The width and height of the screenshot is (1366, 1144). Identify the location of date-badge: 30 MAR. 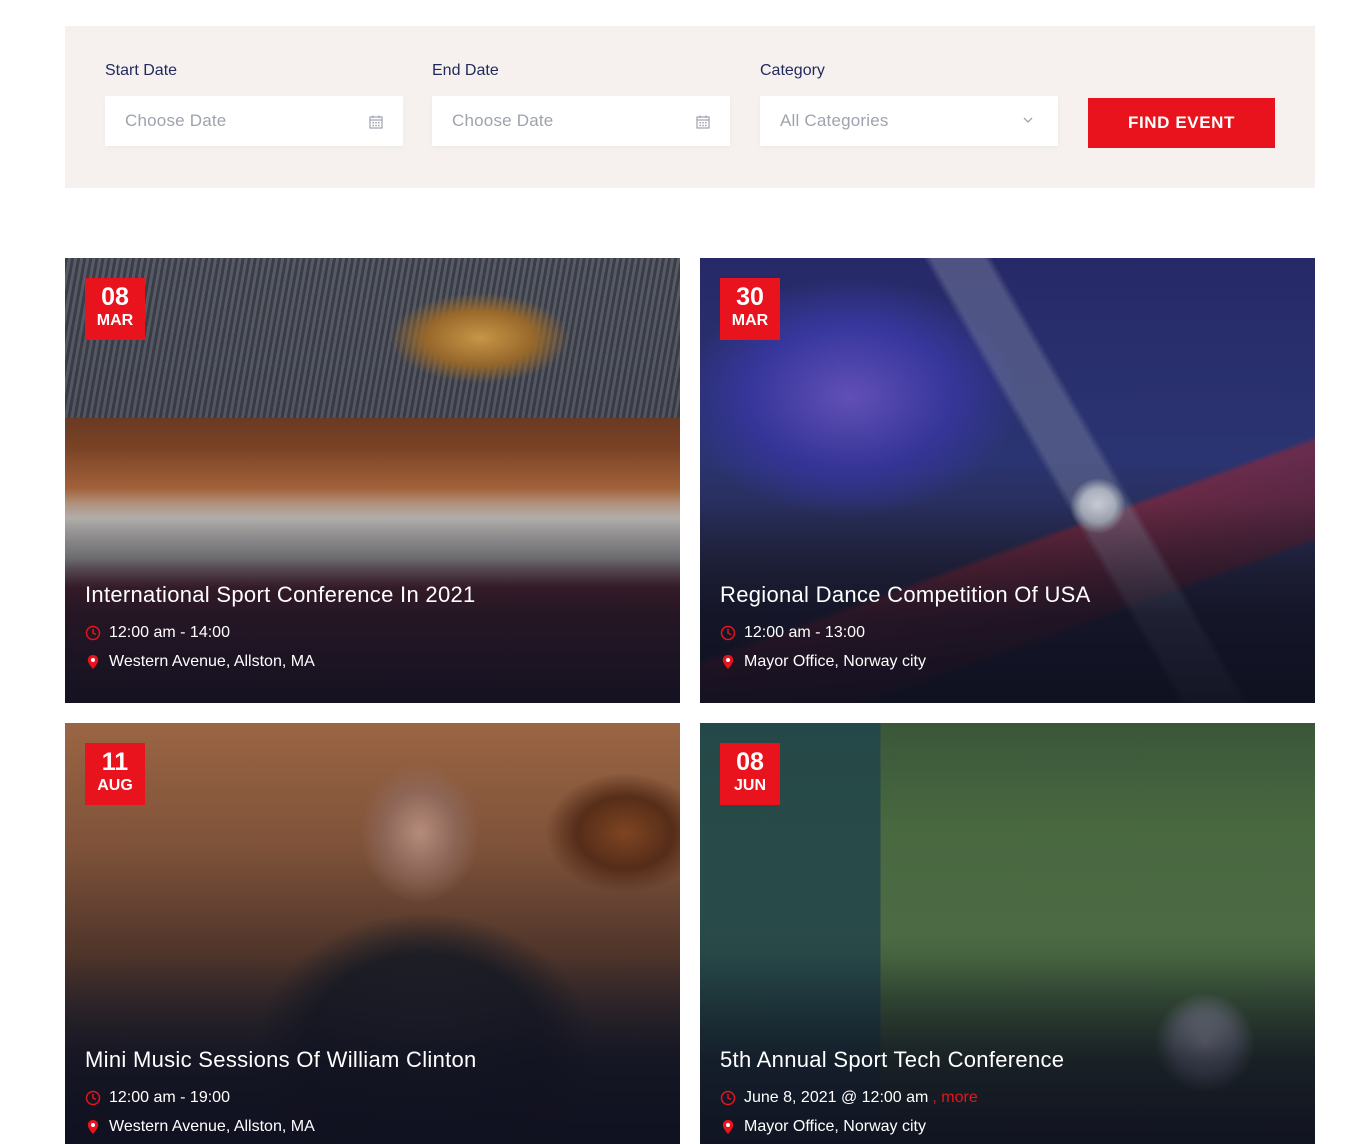
(750, 309).